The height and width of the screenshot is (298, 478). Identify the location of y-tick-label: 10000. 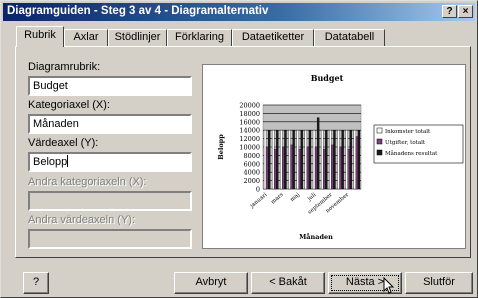
(249, 148).